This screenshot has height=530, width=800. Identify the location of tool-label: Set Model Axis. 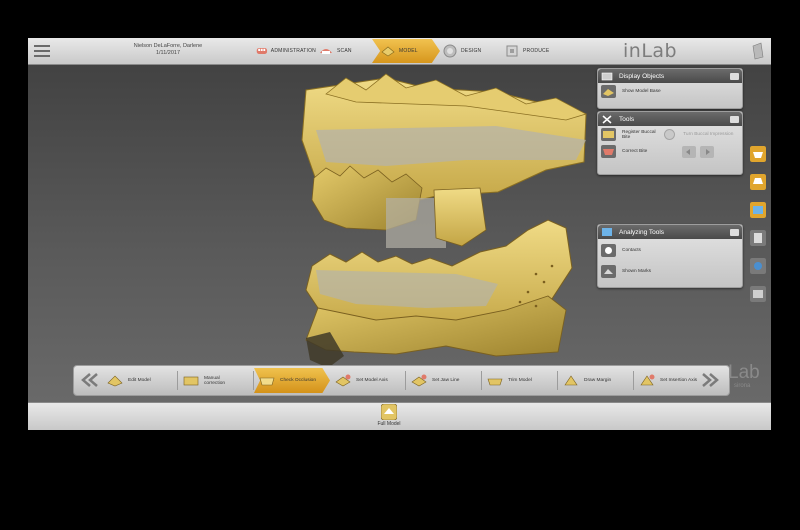
(372, 380).